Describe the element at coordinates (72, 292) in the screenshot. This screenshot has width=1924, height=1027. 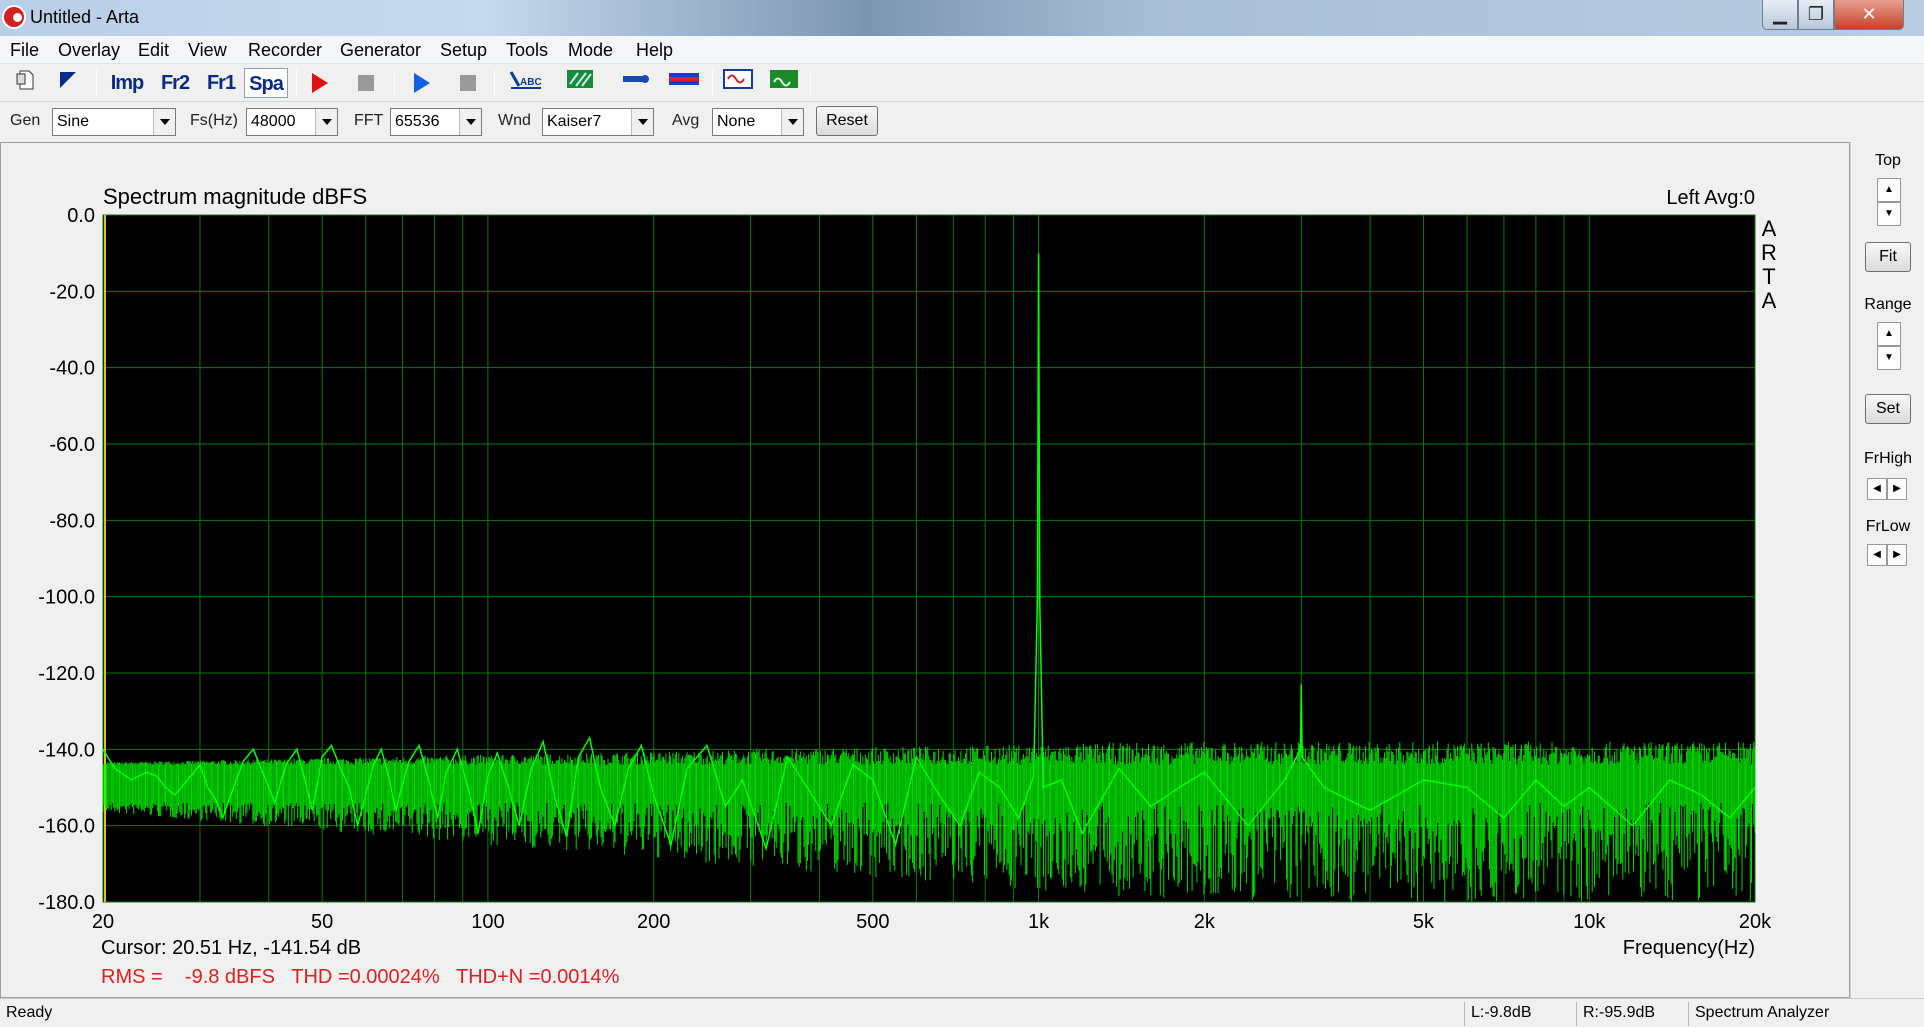
I see `y-tick-label: -20.0` at that location.